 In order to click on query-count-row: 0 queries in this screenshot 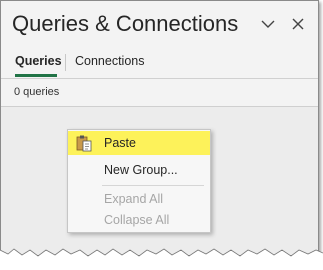, I will do `click(159, 93)`.